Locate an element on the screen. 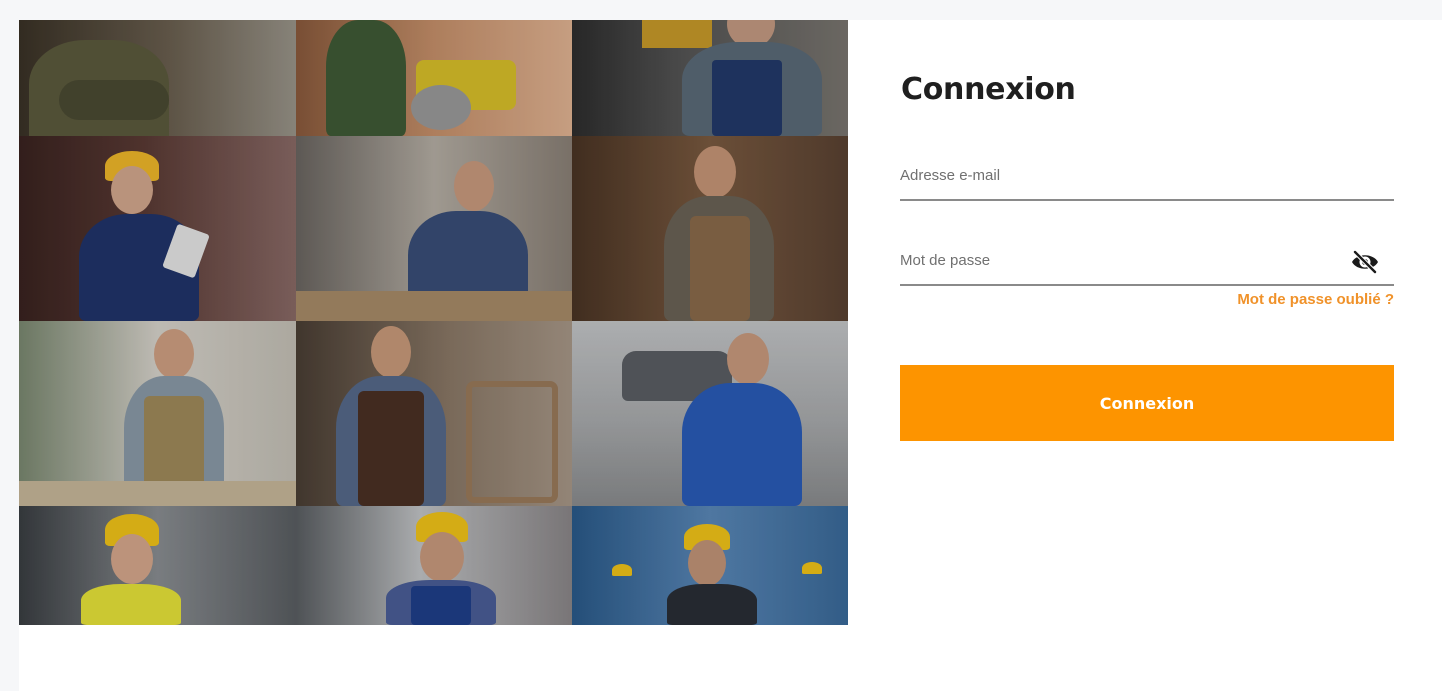 This screenshot has width=1442, height=691. login-button: Connexion is located at coordinates (1147, 403).